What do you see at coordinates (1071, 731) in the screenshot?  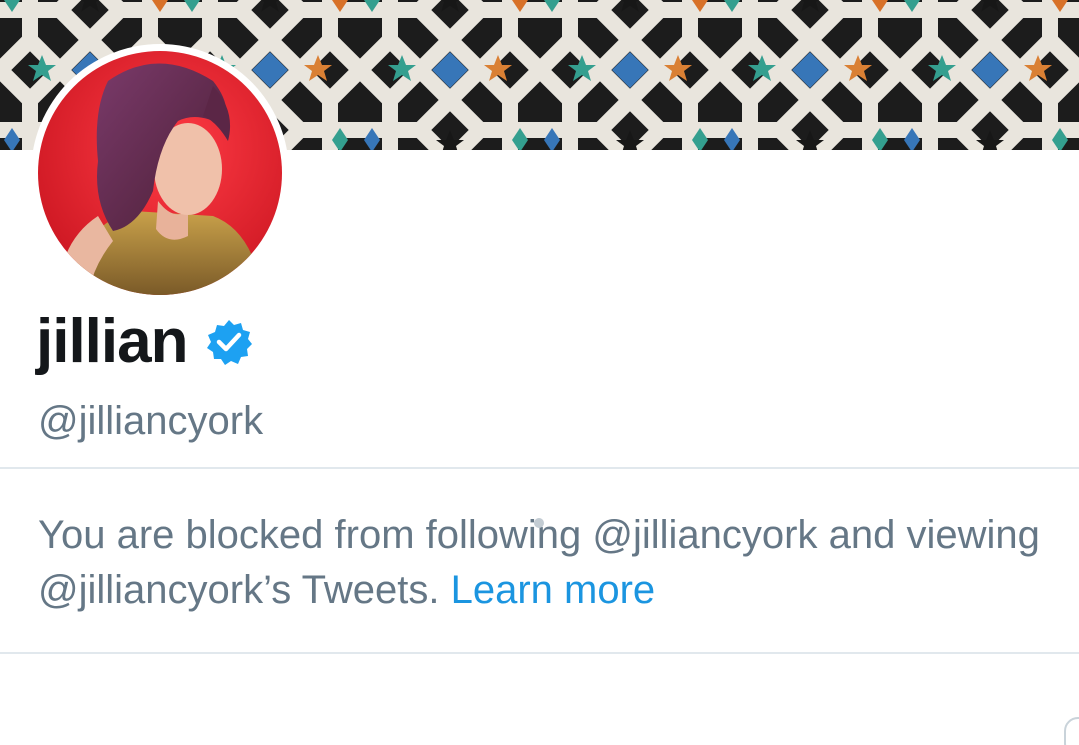 I see `floating-action-button` at bounding box center [1071, 731].